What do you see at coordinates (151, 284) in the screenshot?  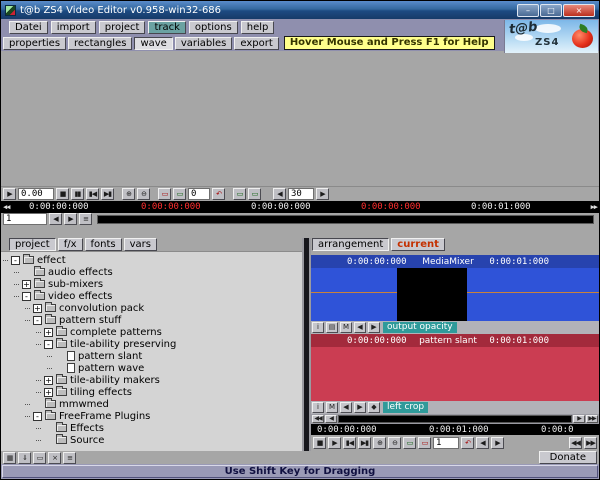 I see `tree-item-sub-mixers: + sub-mixers` at bounding box center [151, 284].